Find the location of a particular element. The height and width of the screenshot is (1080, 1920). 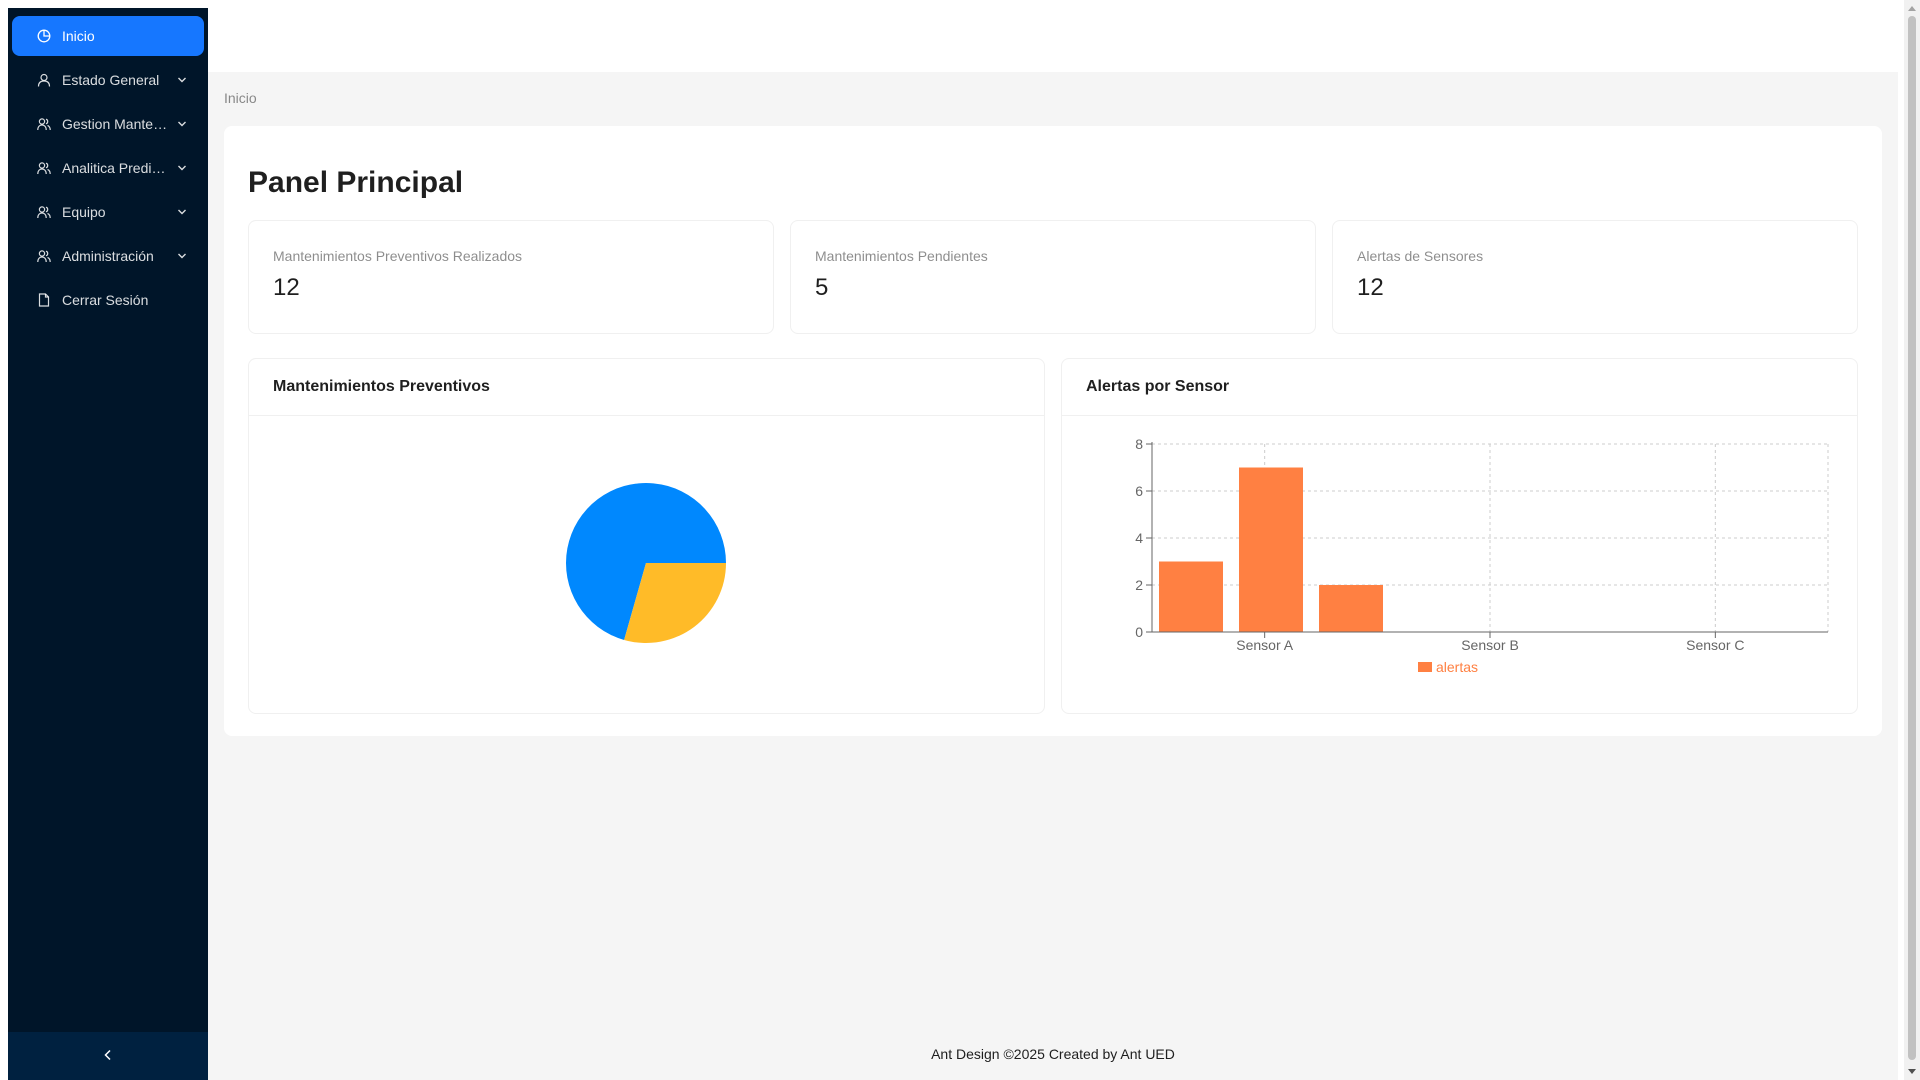

legend-swatch is located at coordinates (1425, 667).